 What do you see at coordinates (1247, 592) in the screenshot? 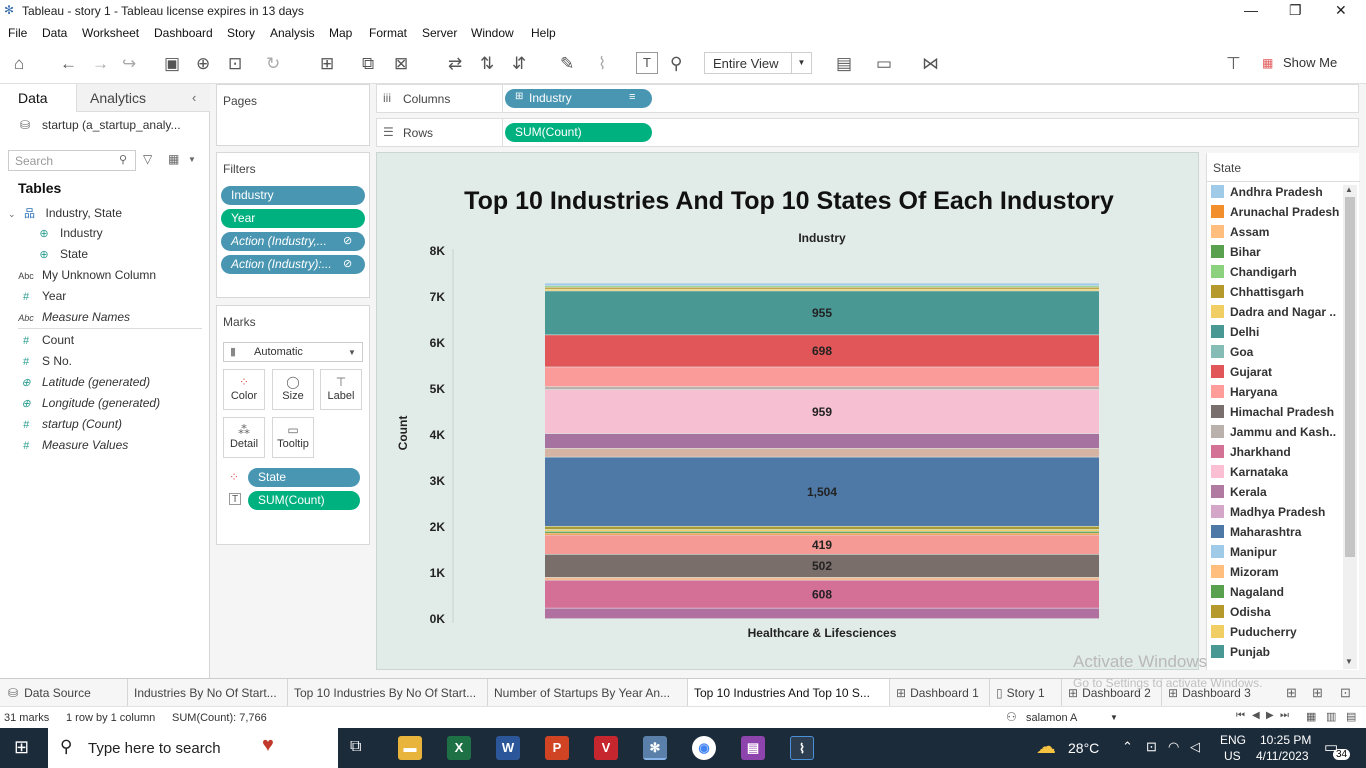
I see `legend-item: Nagaland` at bounding box center [1247, 592].